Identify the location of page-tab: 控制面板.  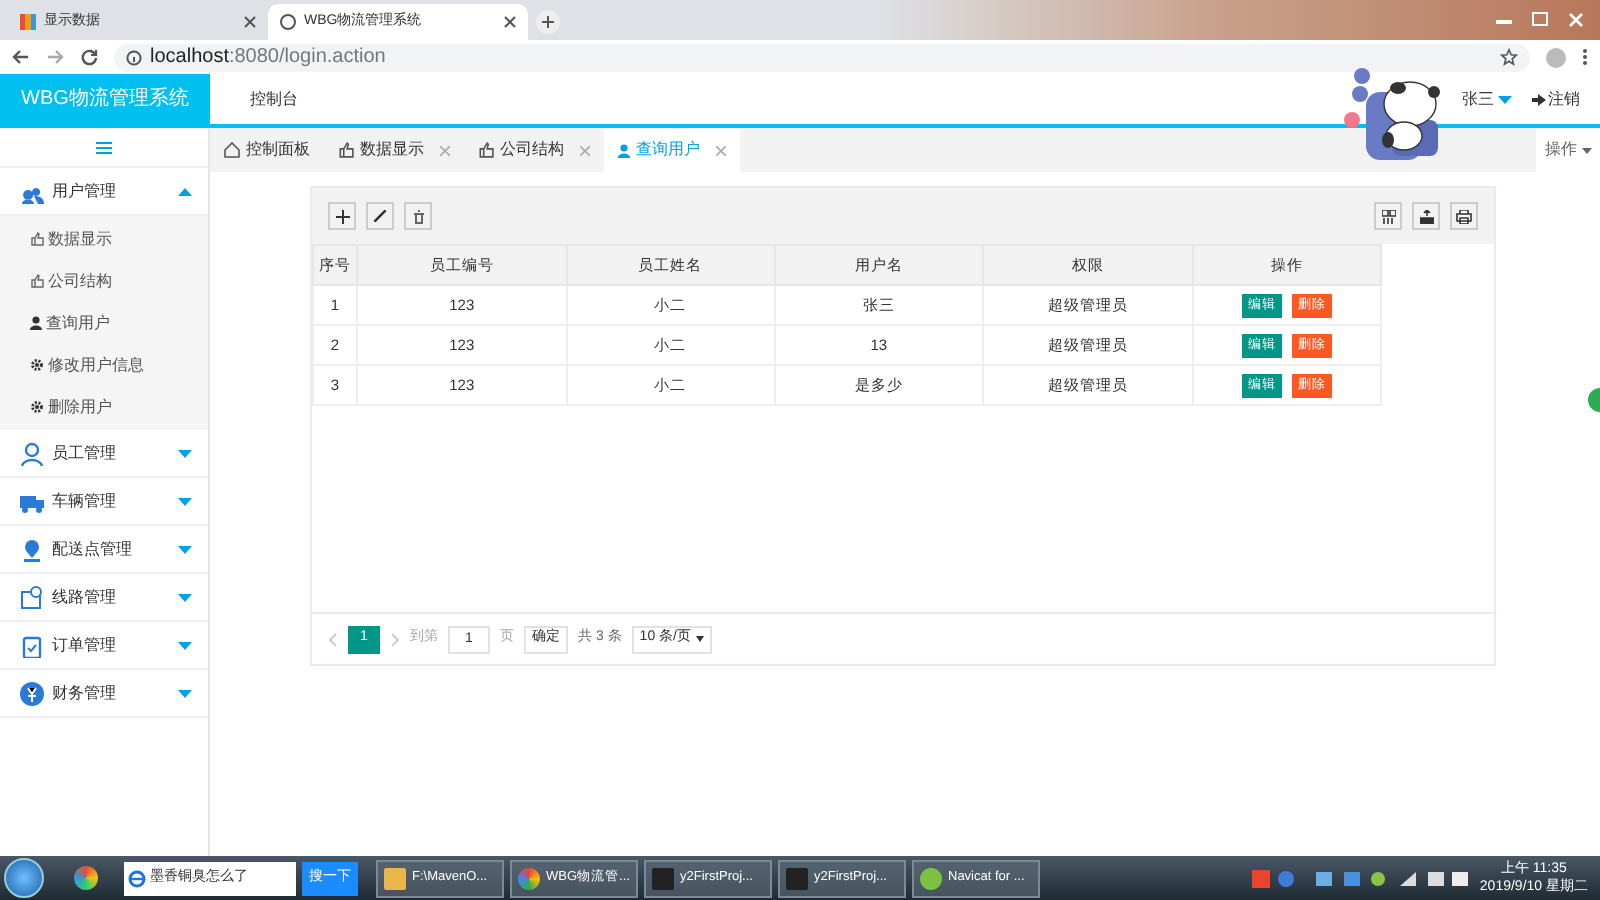
(267, 150).